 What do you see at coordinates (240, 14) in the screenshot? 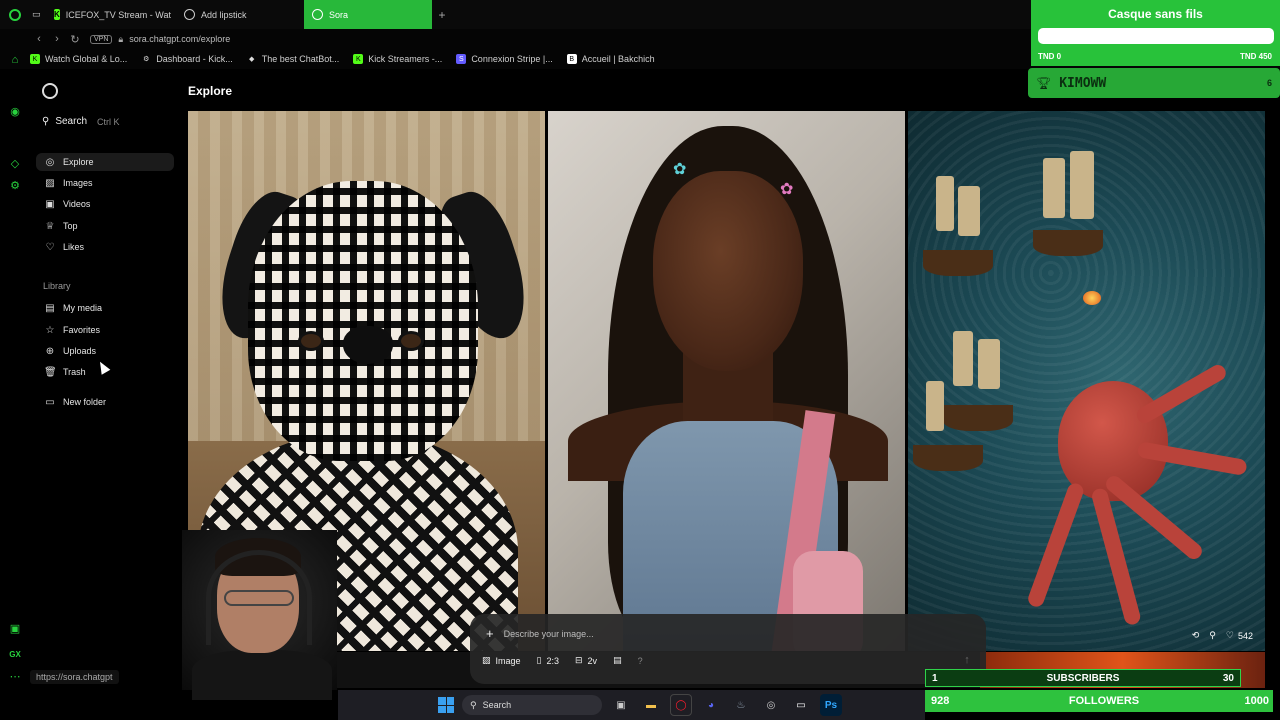
I see `tab-add-lipstick: Add lipstick` at bounding box center [240, 14].